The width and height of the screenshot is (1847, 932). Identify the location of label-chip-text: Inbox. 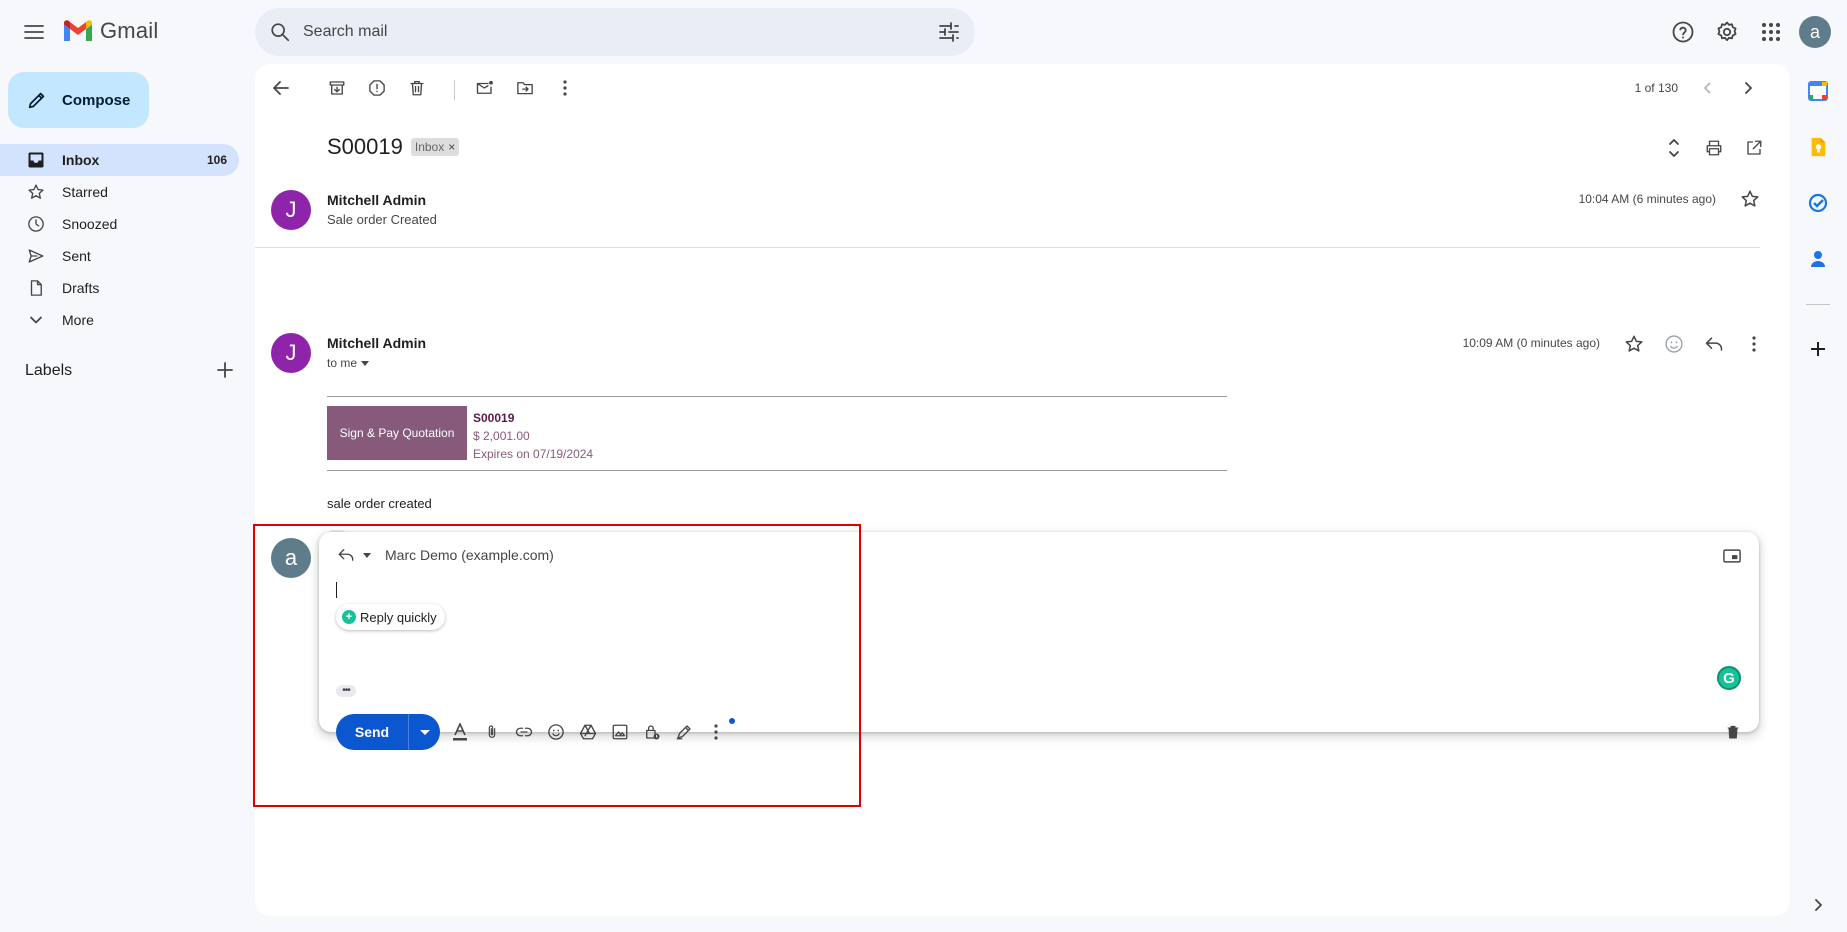
(429, 147).